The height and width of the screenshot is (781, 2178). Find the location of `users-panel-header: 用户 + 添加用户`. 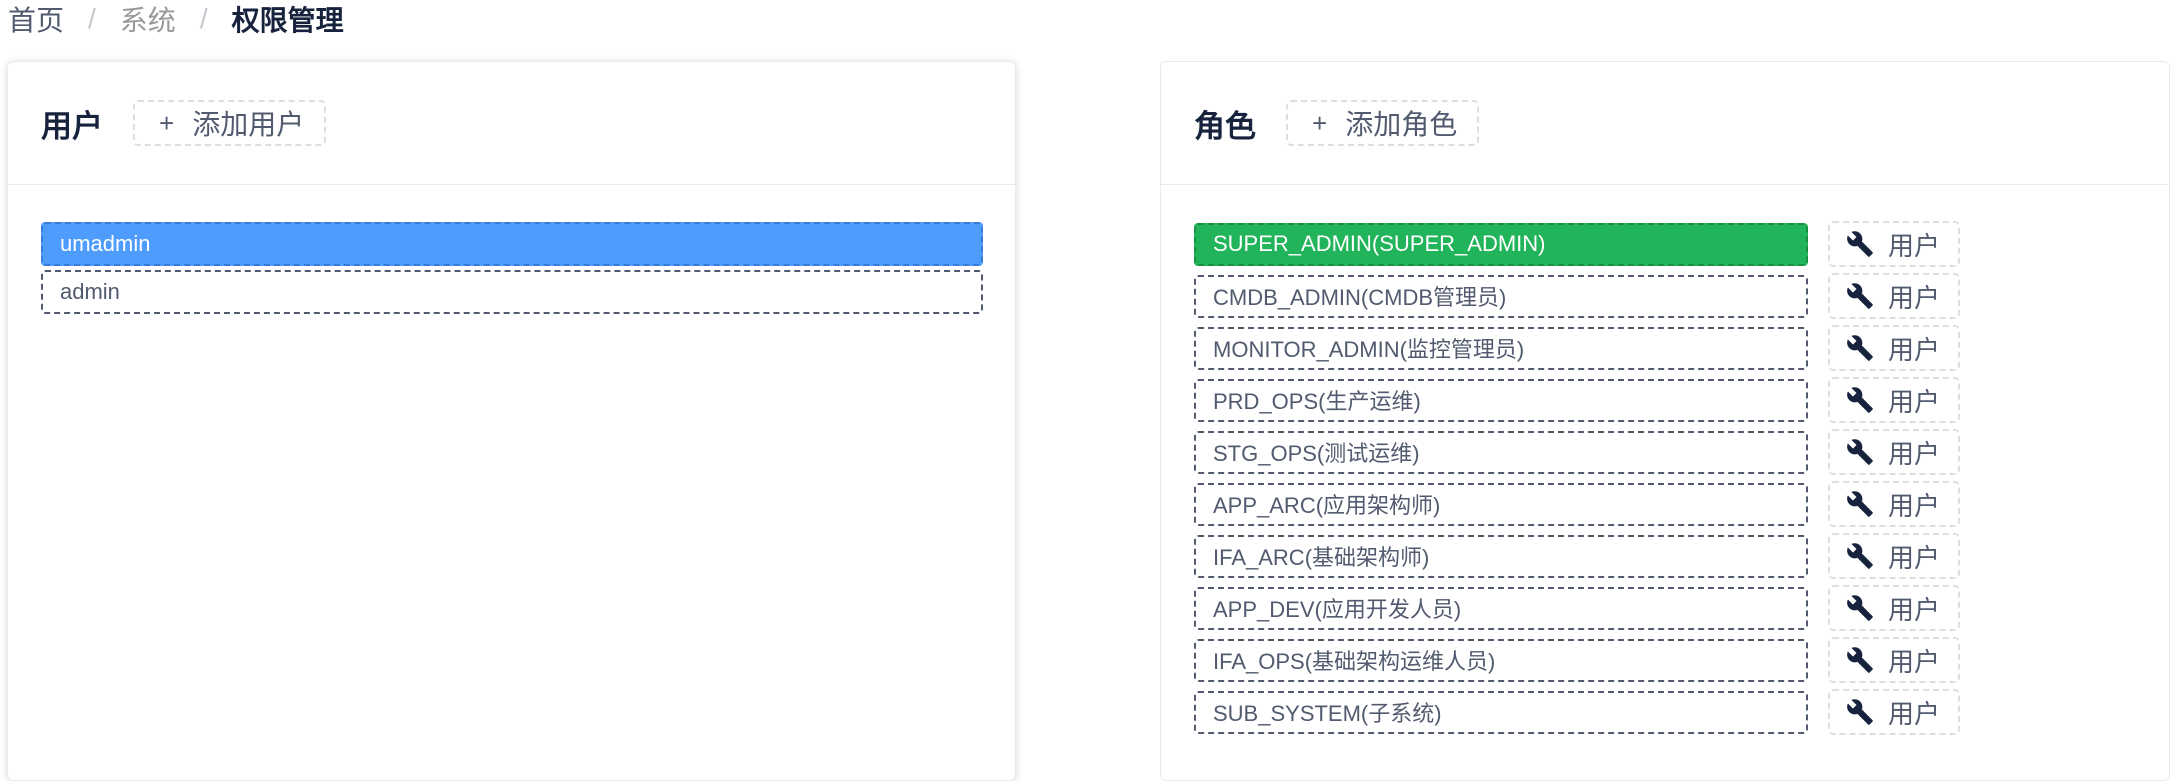

users-panel-header: 用户 + 添加用户 is located at coordinates (511, 123).